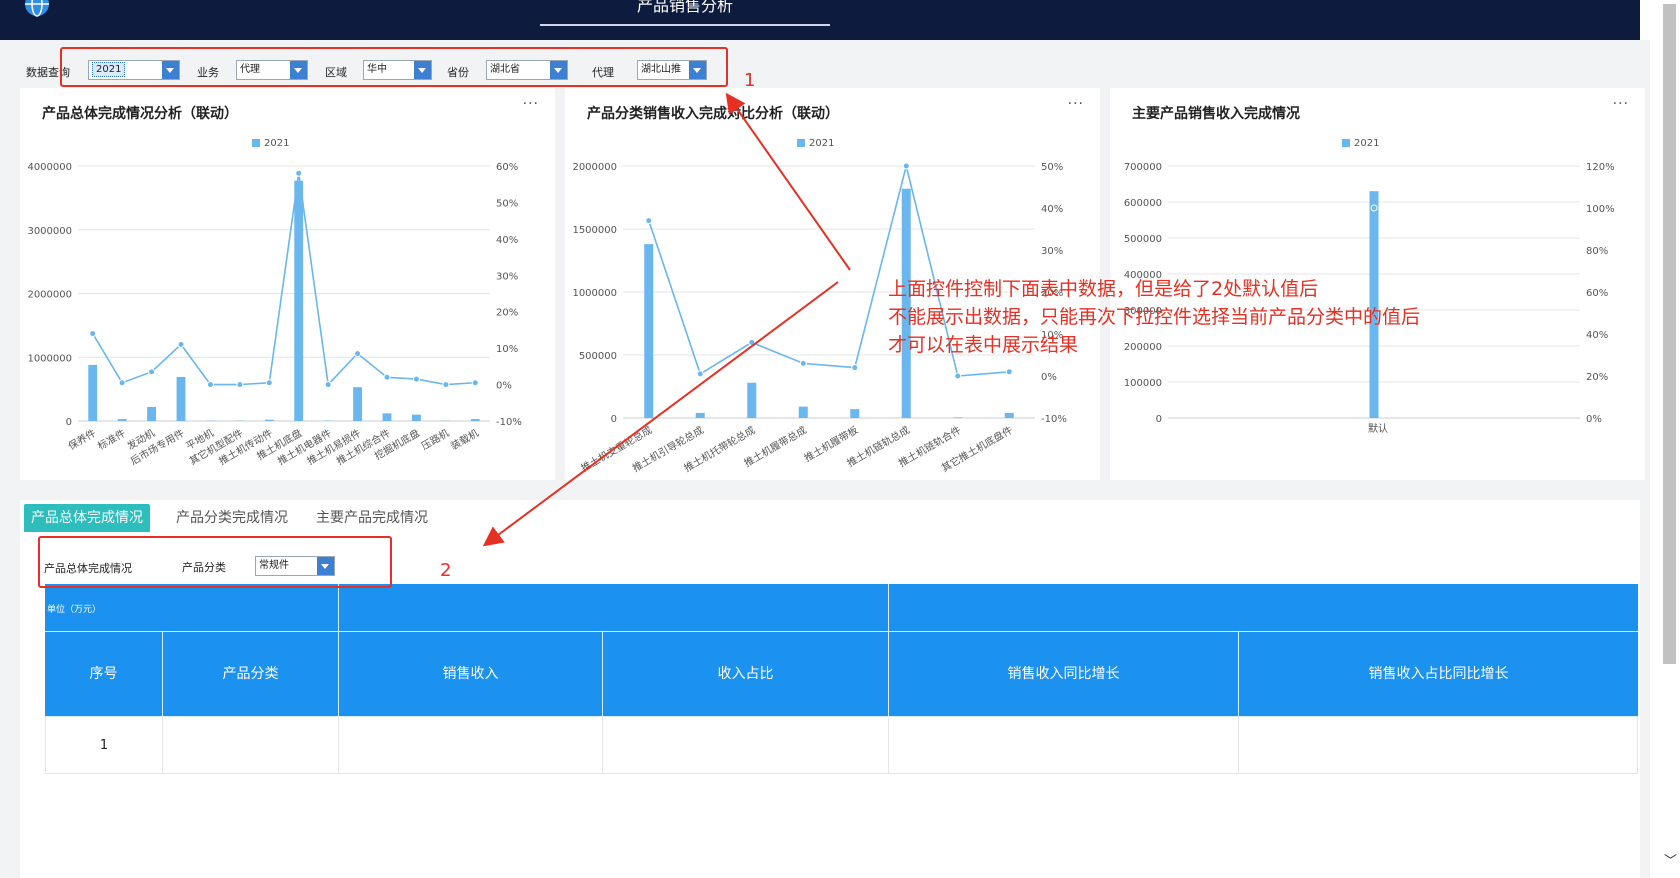 This screenshot has width=1680, height=878. I want to click on annotation-arrow-up, so click(788, 181).